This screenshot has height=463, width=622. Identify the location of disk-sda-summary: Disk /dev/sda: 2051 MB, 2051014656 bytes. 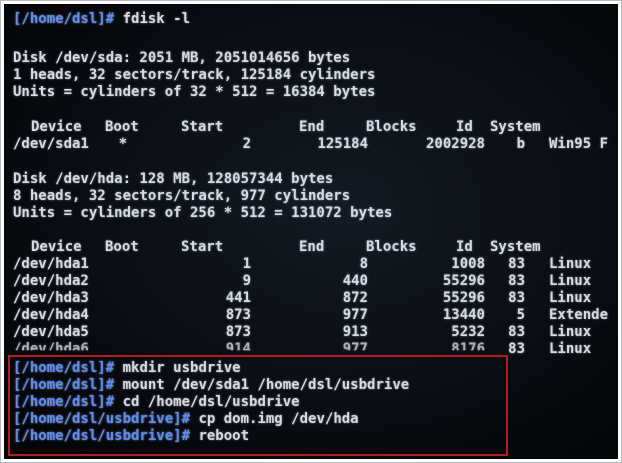
(182, 58).